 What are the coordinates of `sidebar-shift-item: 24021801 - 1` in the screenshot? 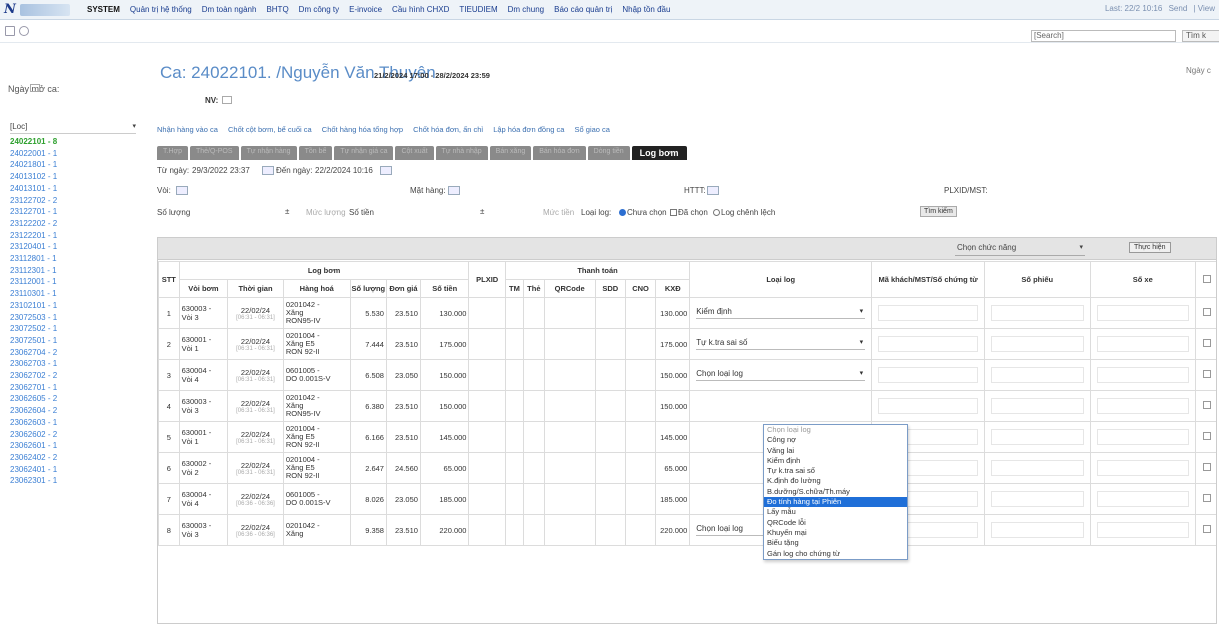 It's located at (65, 165).